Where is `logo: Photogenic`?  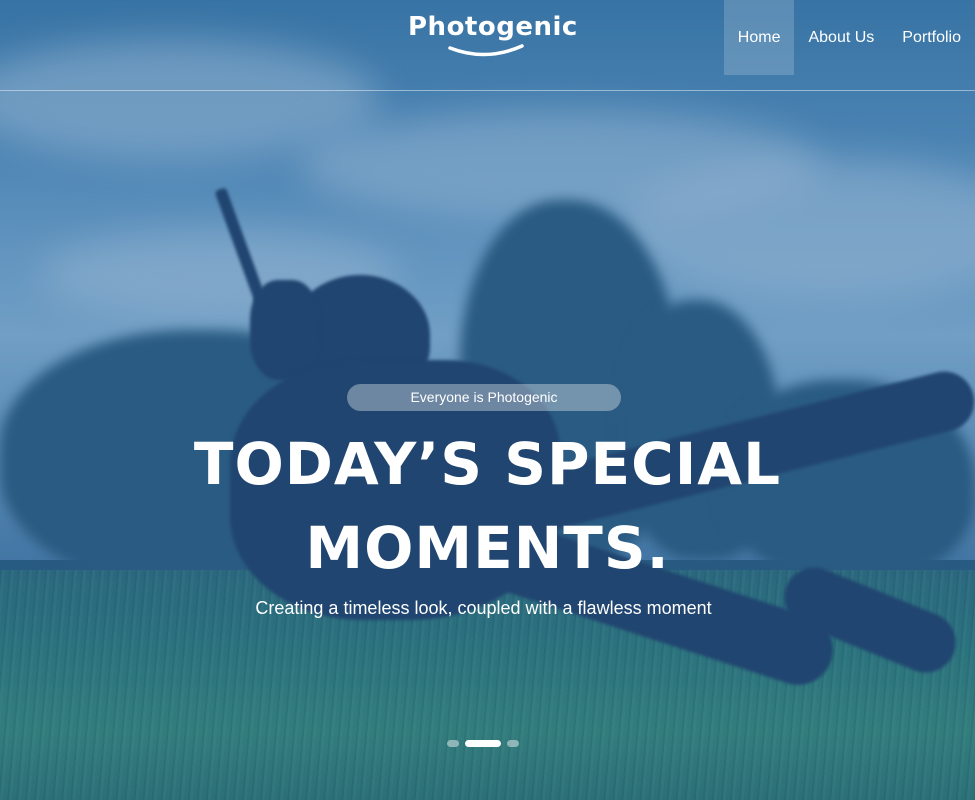
logo: Photogenic is located at coordinates (492, 36).